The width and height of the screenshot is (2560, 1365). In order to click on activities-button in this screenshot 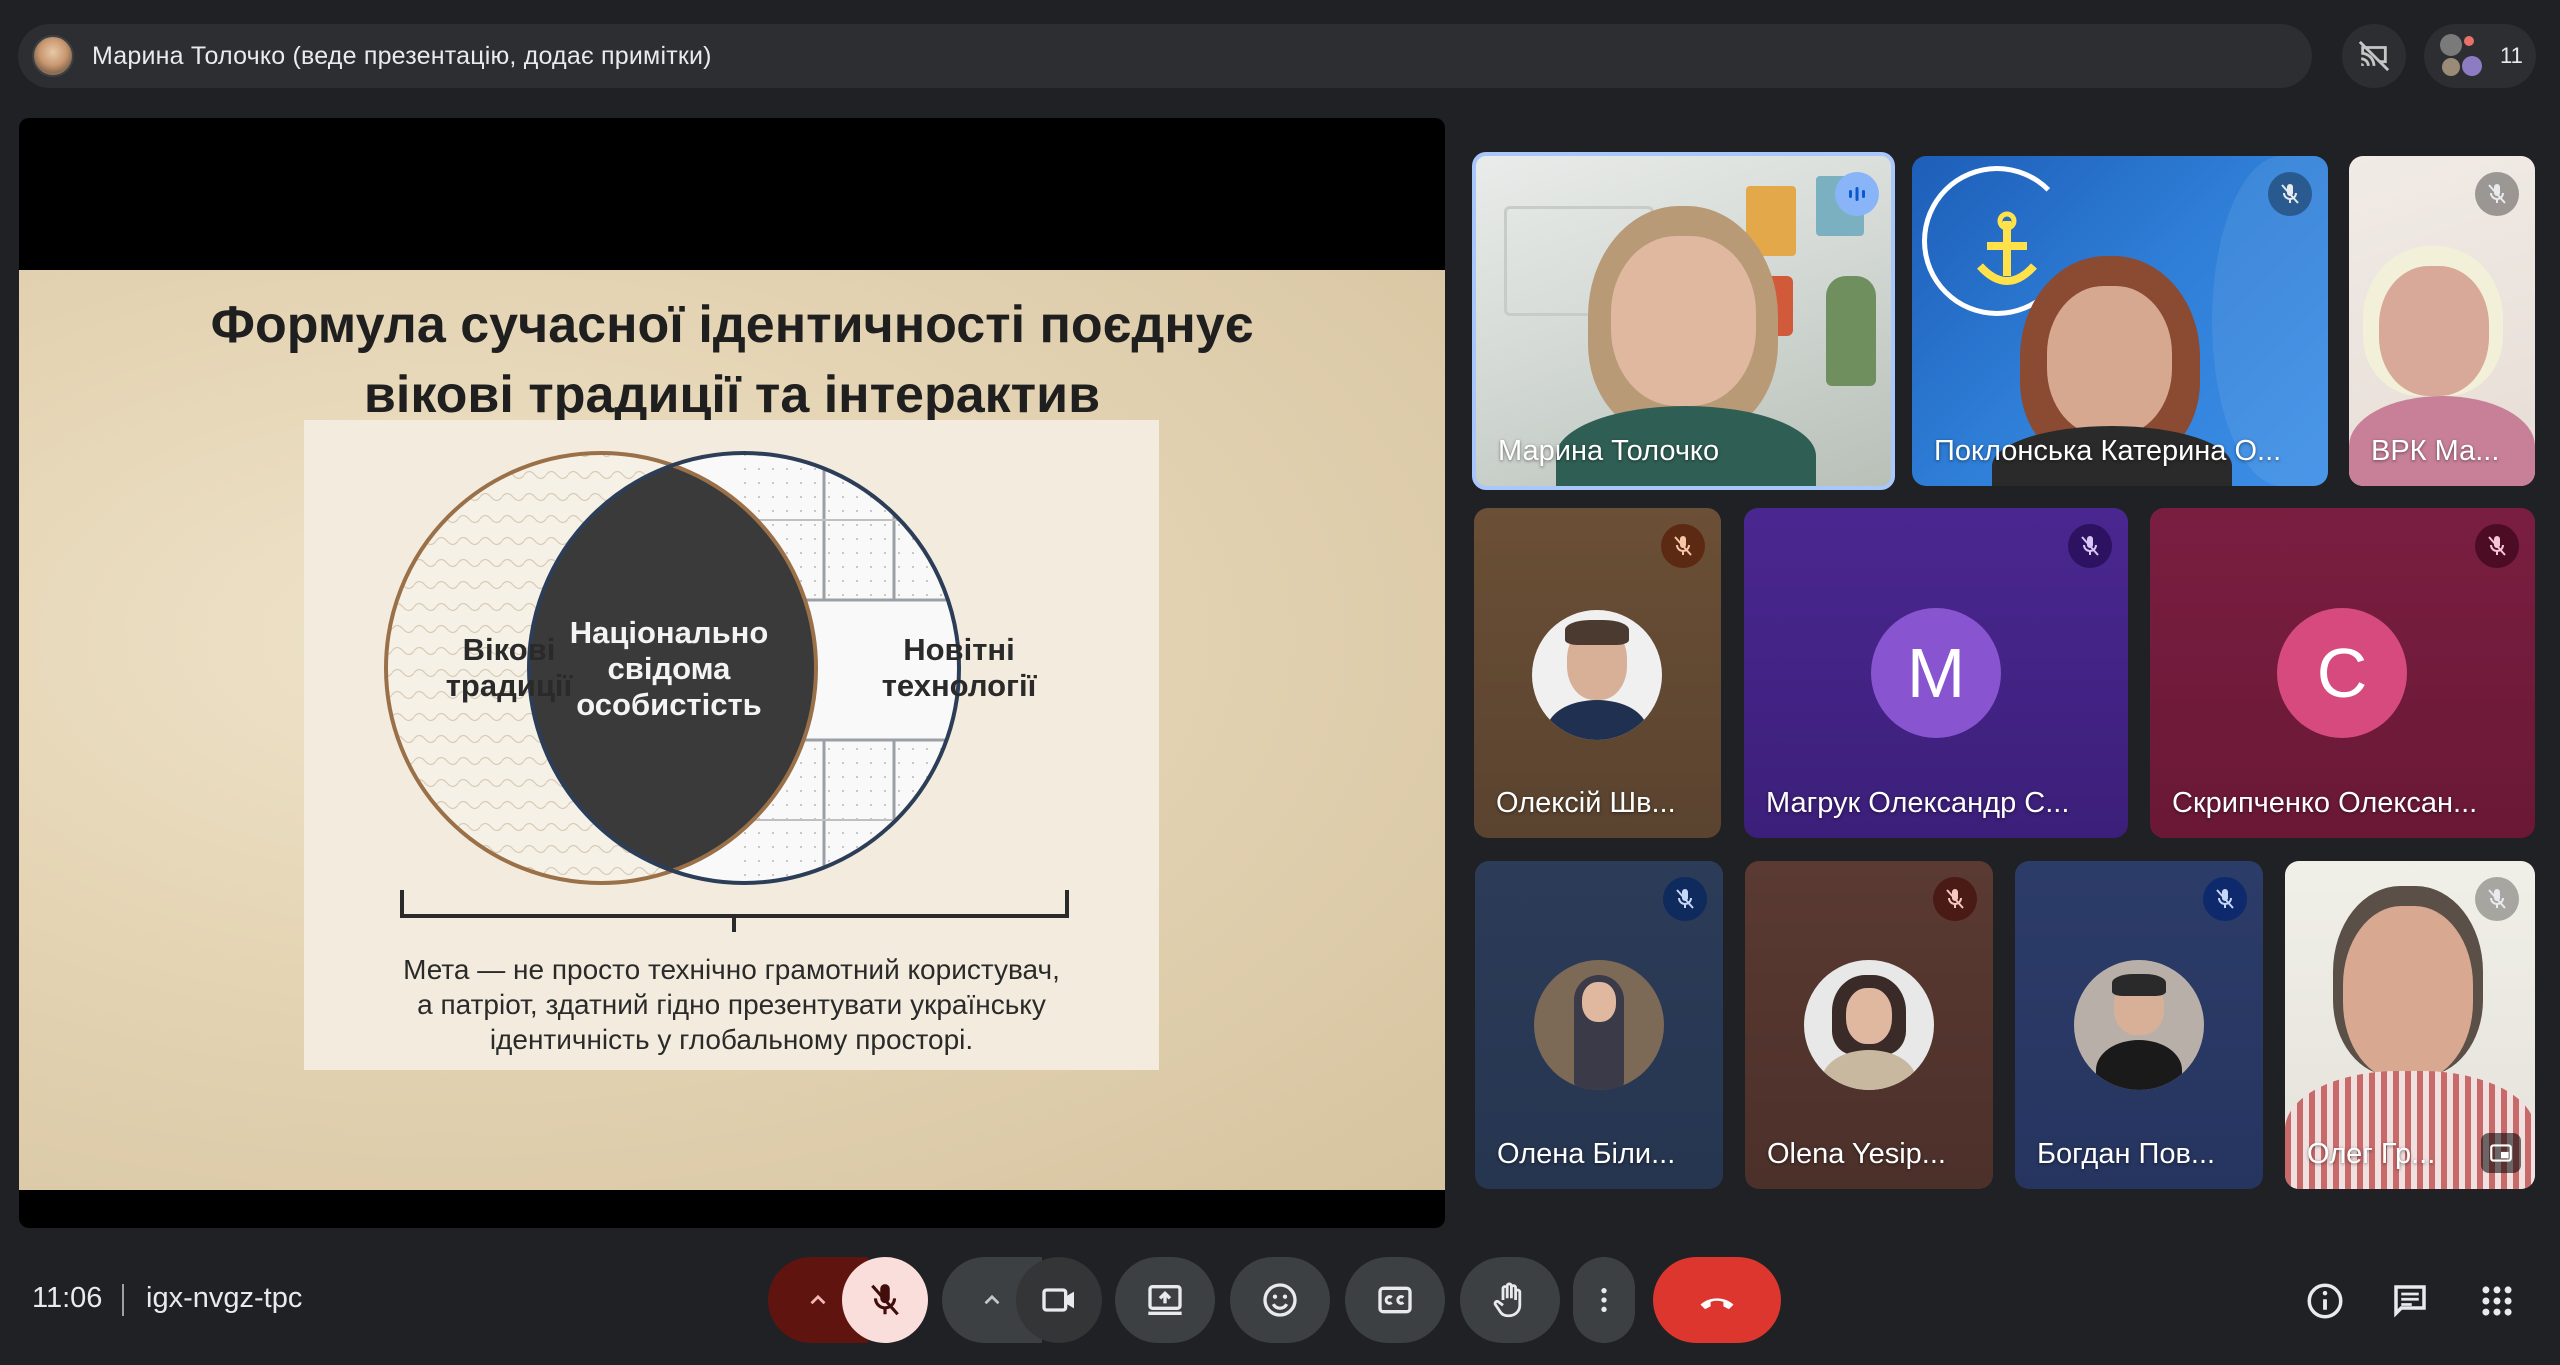, I will do `click(2497, 1301)`.